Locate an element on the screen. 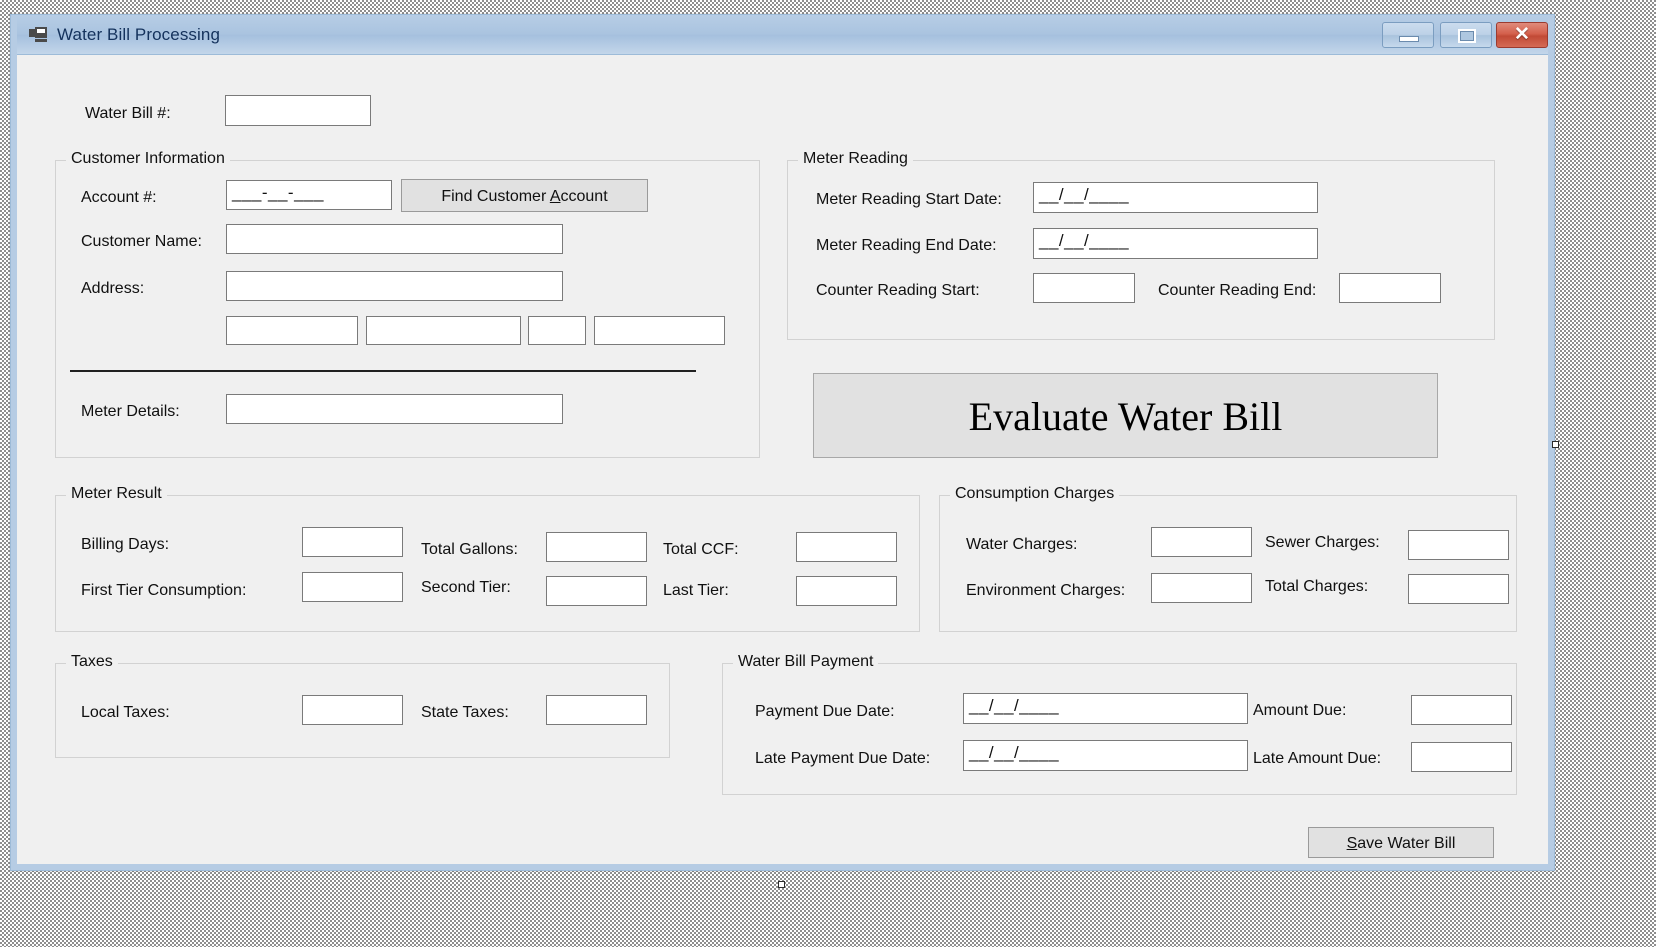  consumption-charges-title: Consumption Charges is located at coordinates (1035, 494).